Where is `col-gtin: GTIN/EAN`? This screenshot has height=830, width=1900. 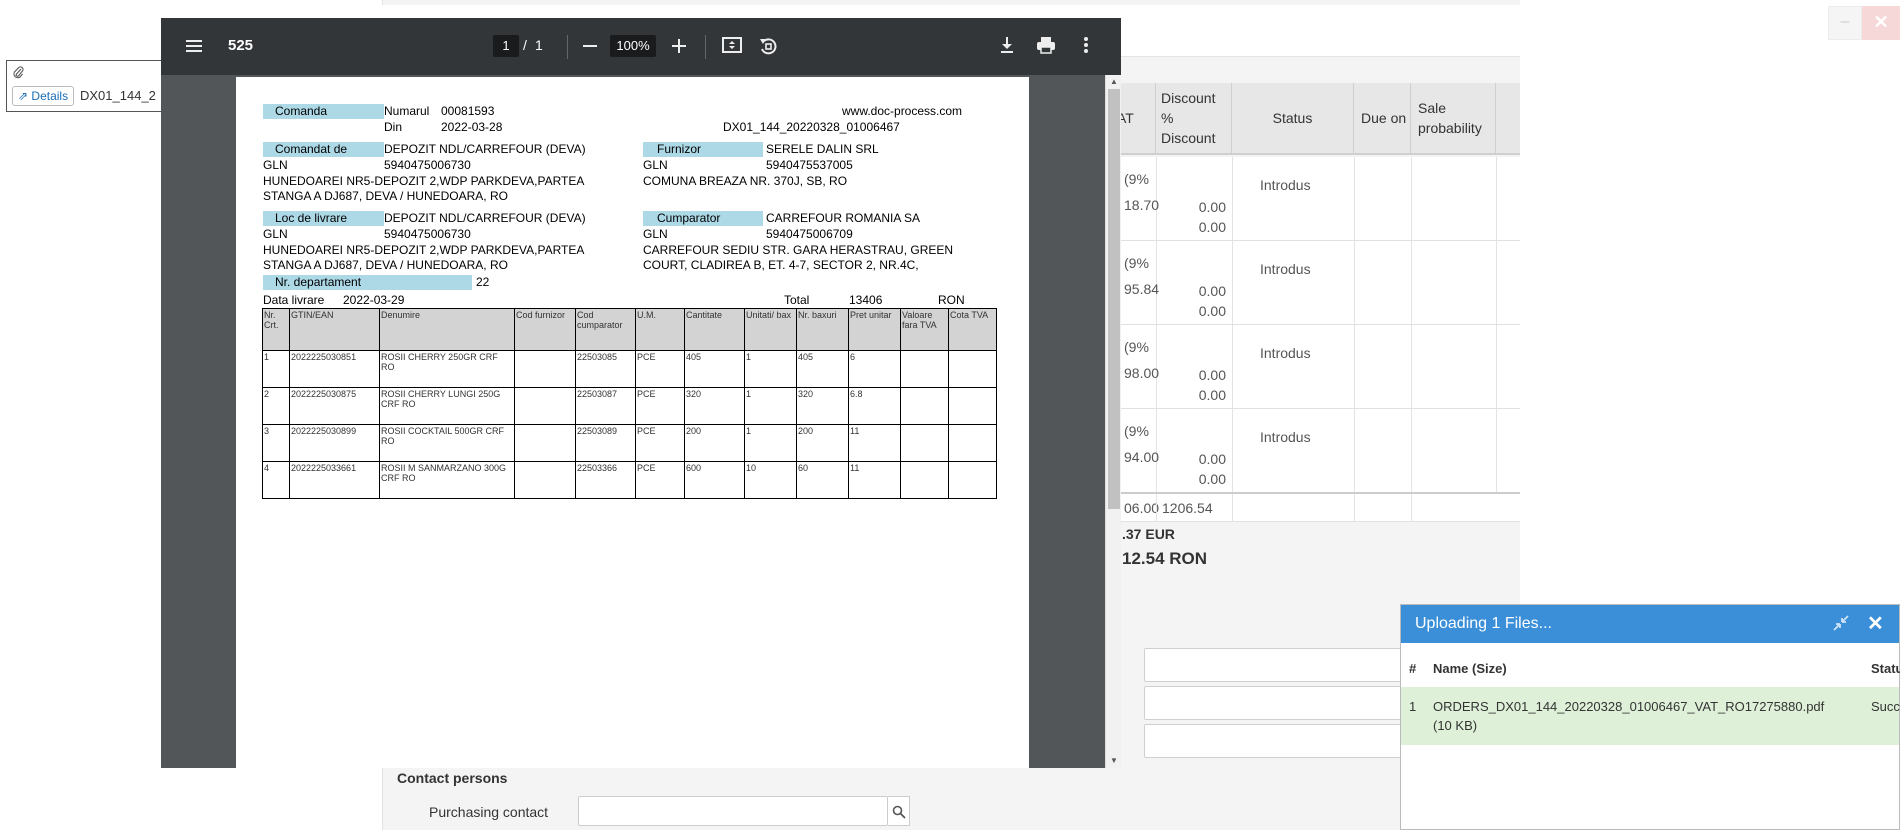 col-gtin: GTIN/EAN is located at coordinates (334, 329).